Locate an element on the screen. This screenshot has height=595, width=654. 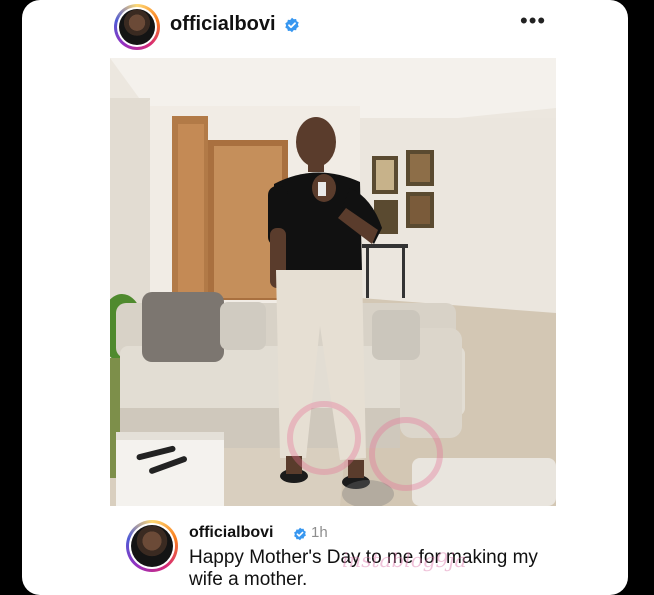
verified-badge-icon is located at coordinates (292, 25).